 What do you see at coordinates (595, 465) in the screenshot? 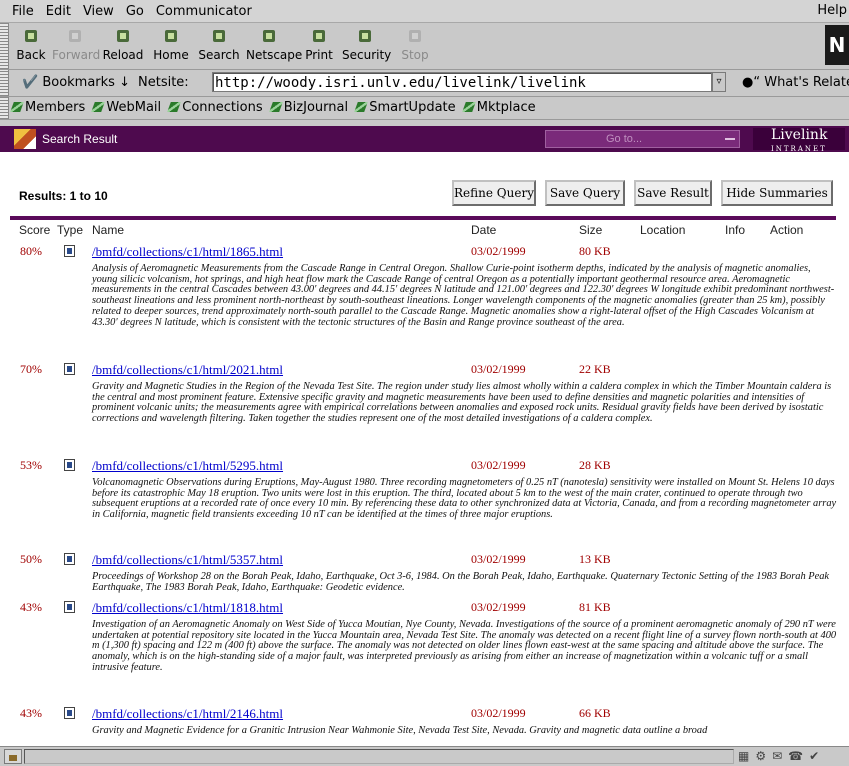
I see `result-size: 28 KB` at bounding box center [595, 465].